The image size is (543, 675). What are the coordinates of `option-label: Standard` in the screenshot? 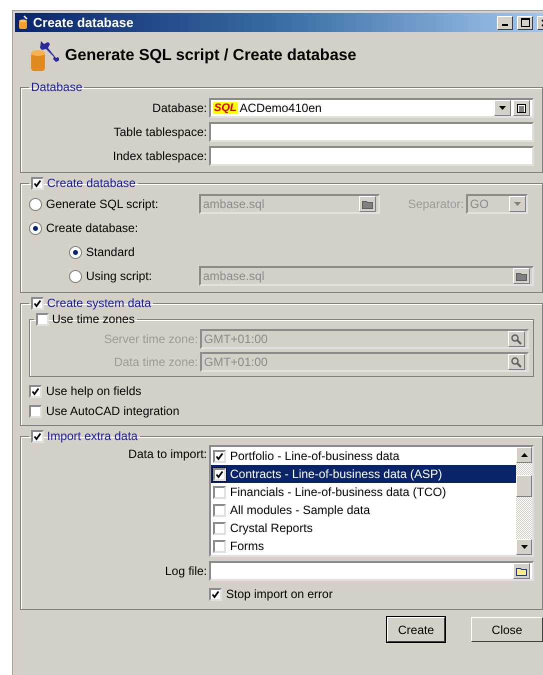 It's located at (110, 252).